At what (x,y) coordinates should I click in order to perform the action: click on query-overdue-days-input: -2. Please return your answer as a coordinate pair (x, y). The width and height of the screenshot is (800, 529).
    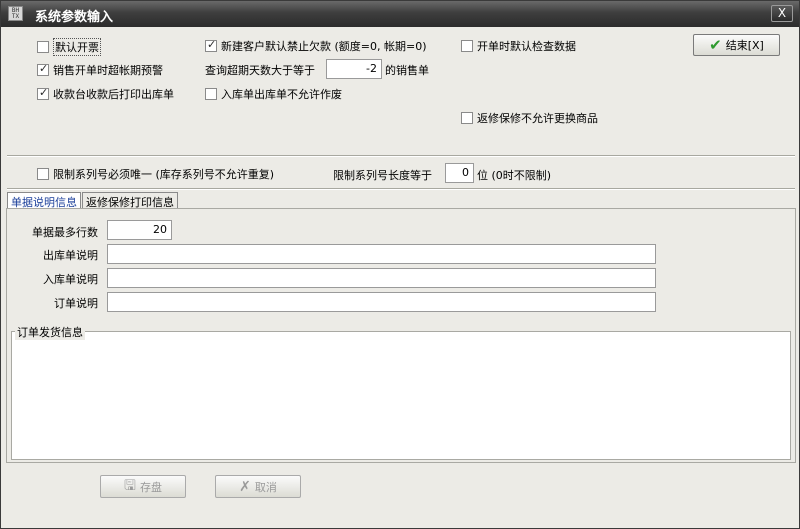
    Looking at the image, I should click on (354, 69).